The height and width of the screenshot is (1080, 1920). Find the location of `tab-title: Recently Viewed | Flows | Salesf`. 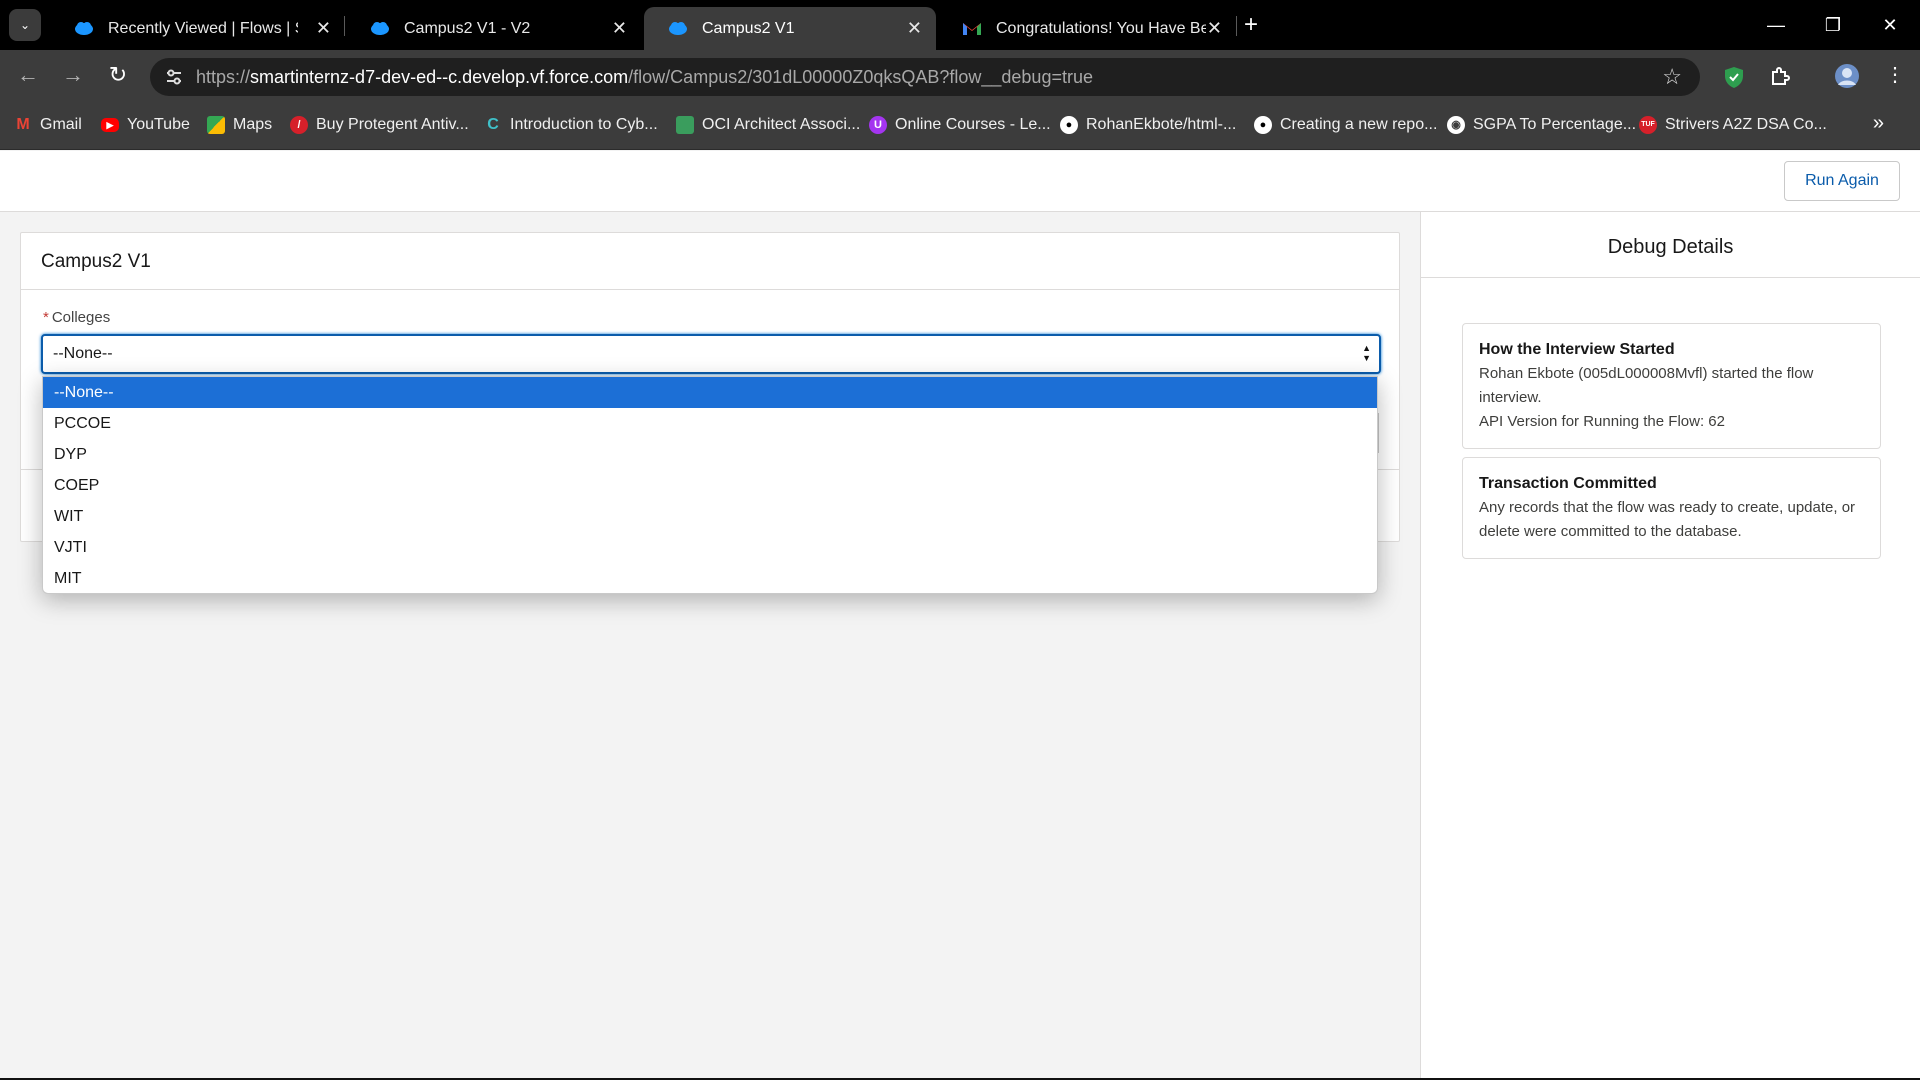

tab-title: Recently Viewed | Flows | Salesf is located at coordinates (203, 28).